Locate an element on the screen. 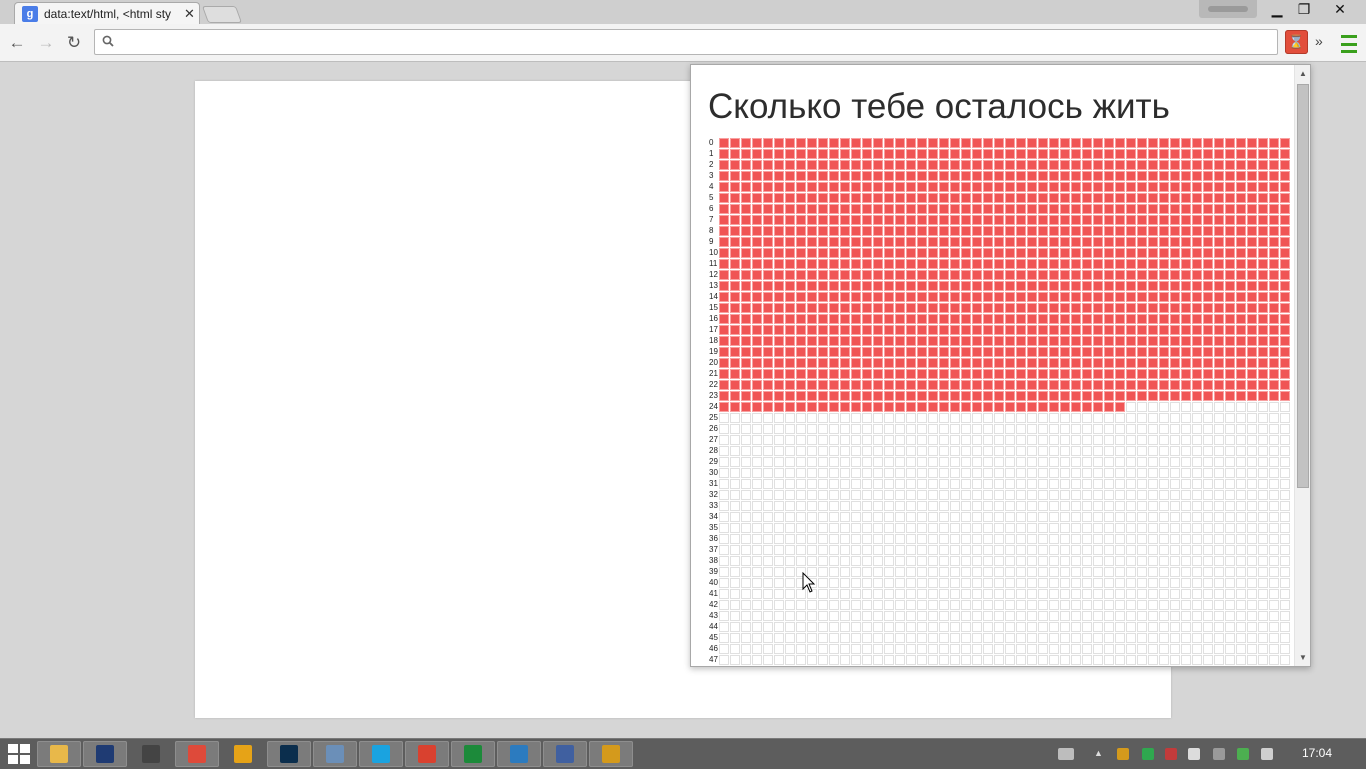 The height and width of the screenshot is (769, 1366). taskbar-window-app-icon is located at coordinates (151, 754).